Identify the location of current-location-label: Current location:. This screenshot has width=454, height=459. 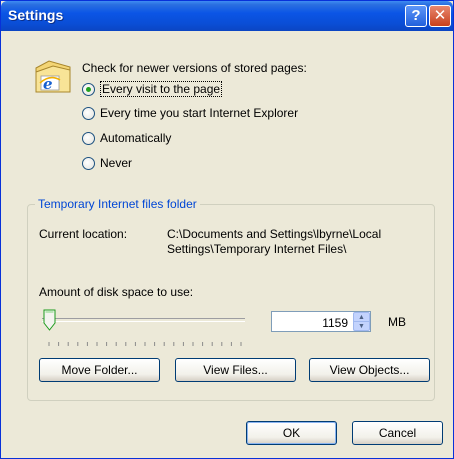
(83, 234).